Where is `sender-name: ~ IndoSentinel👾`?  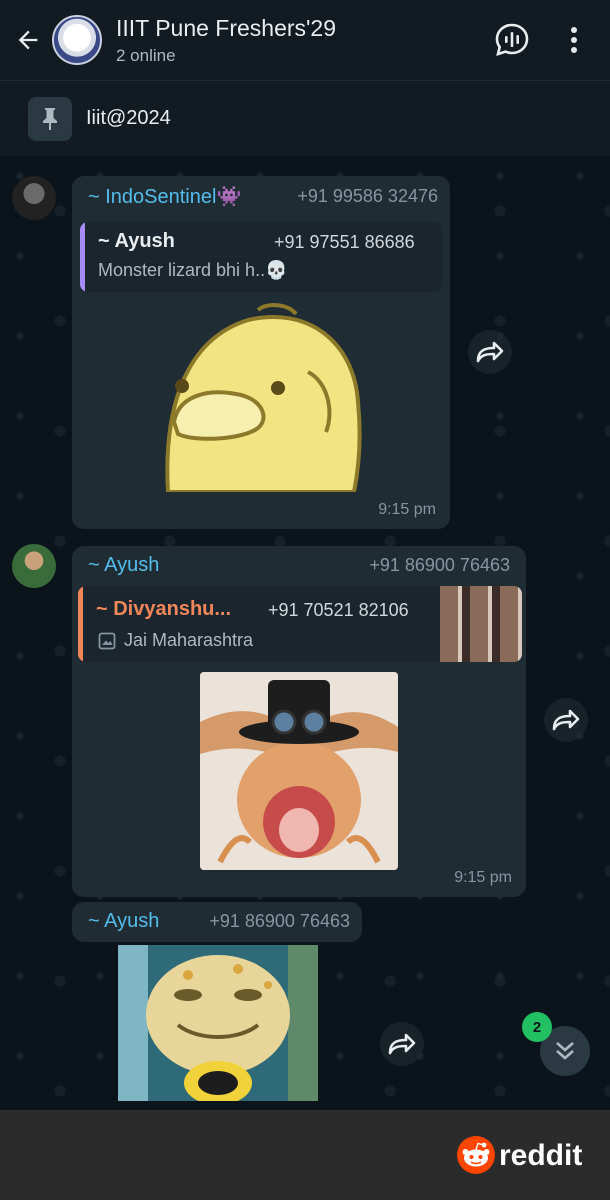
sender-name: ~ IndoSentinel👾 is located at coordinates (164, 196).